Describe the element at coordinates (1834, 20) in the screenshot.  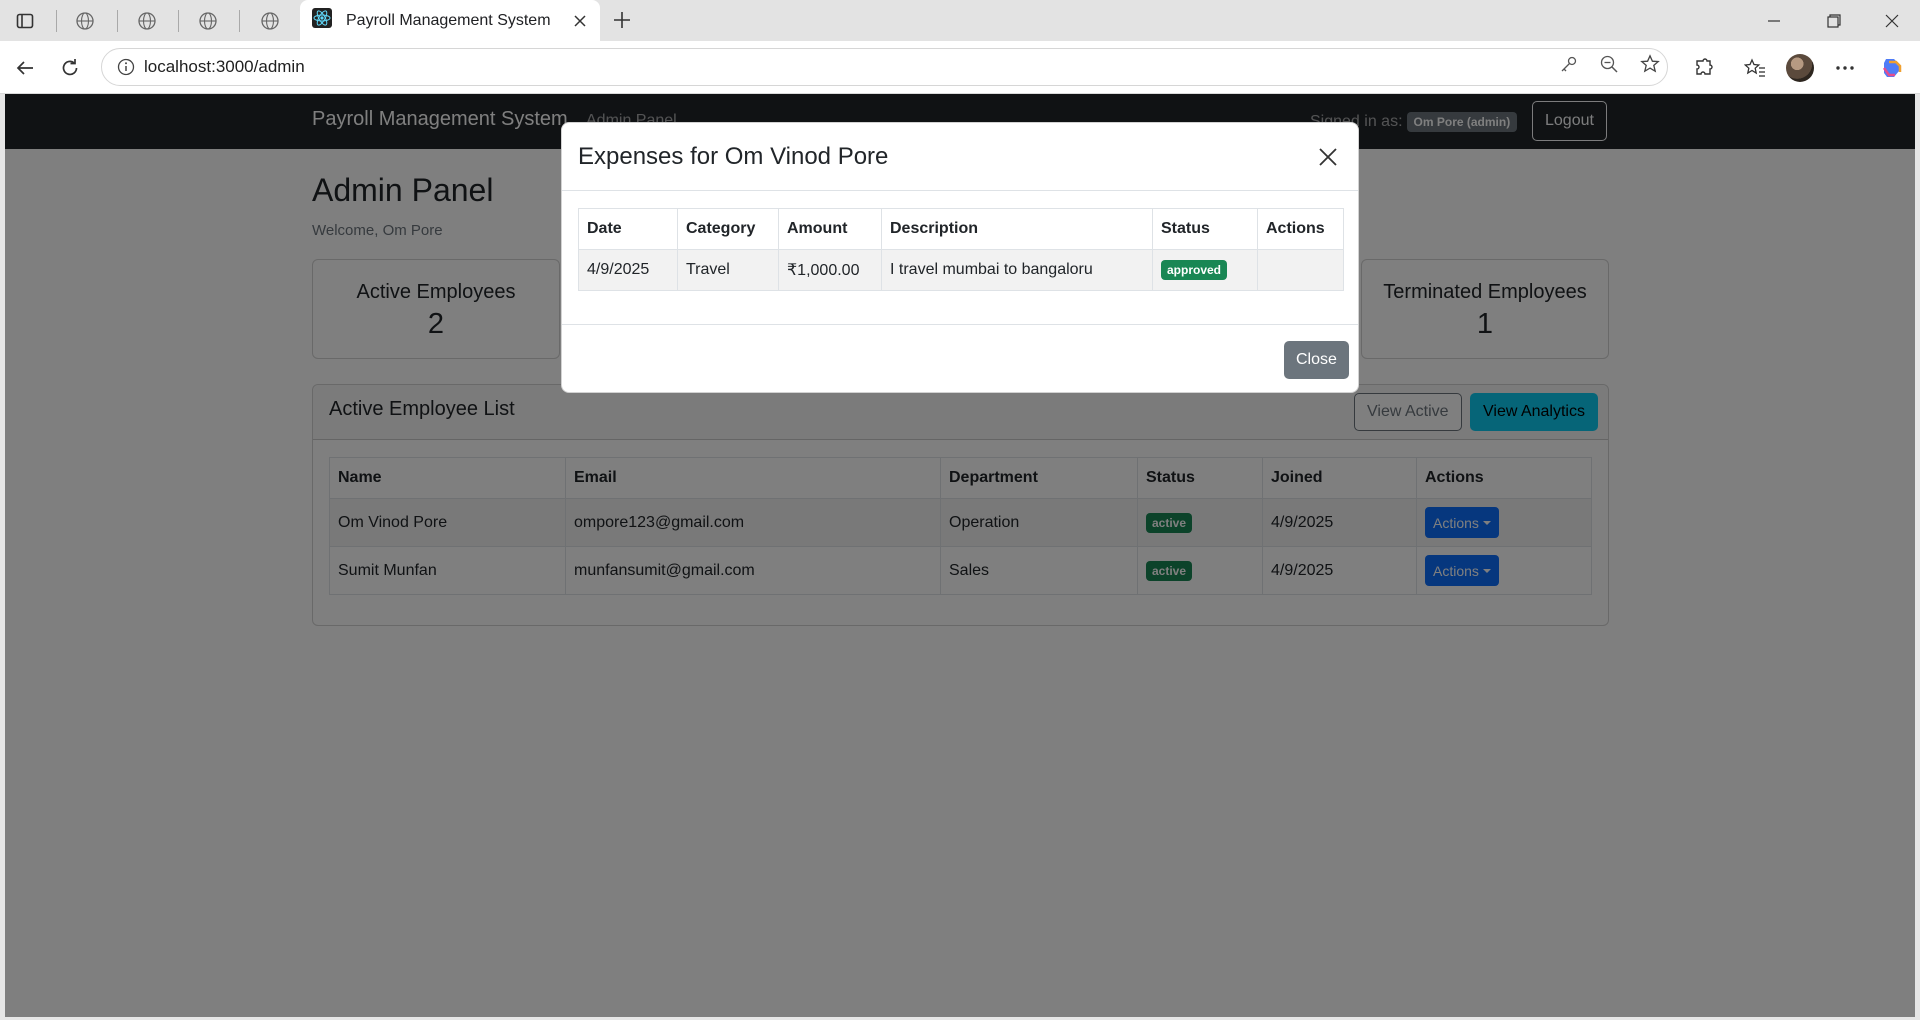
I see `restore-icon` at that location.